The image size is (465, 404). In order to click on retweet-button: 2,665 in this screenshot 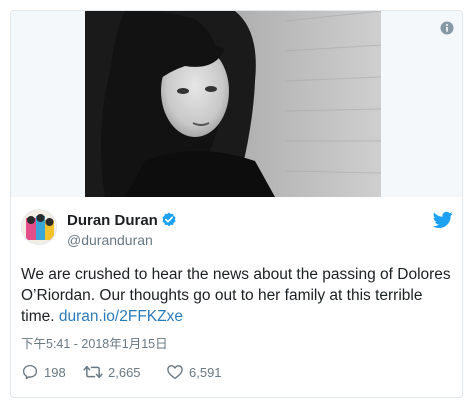, I will do `click(112, 372)`.